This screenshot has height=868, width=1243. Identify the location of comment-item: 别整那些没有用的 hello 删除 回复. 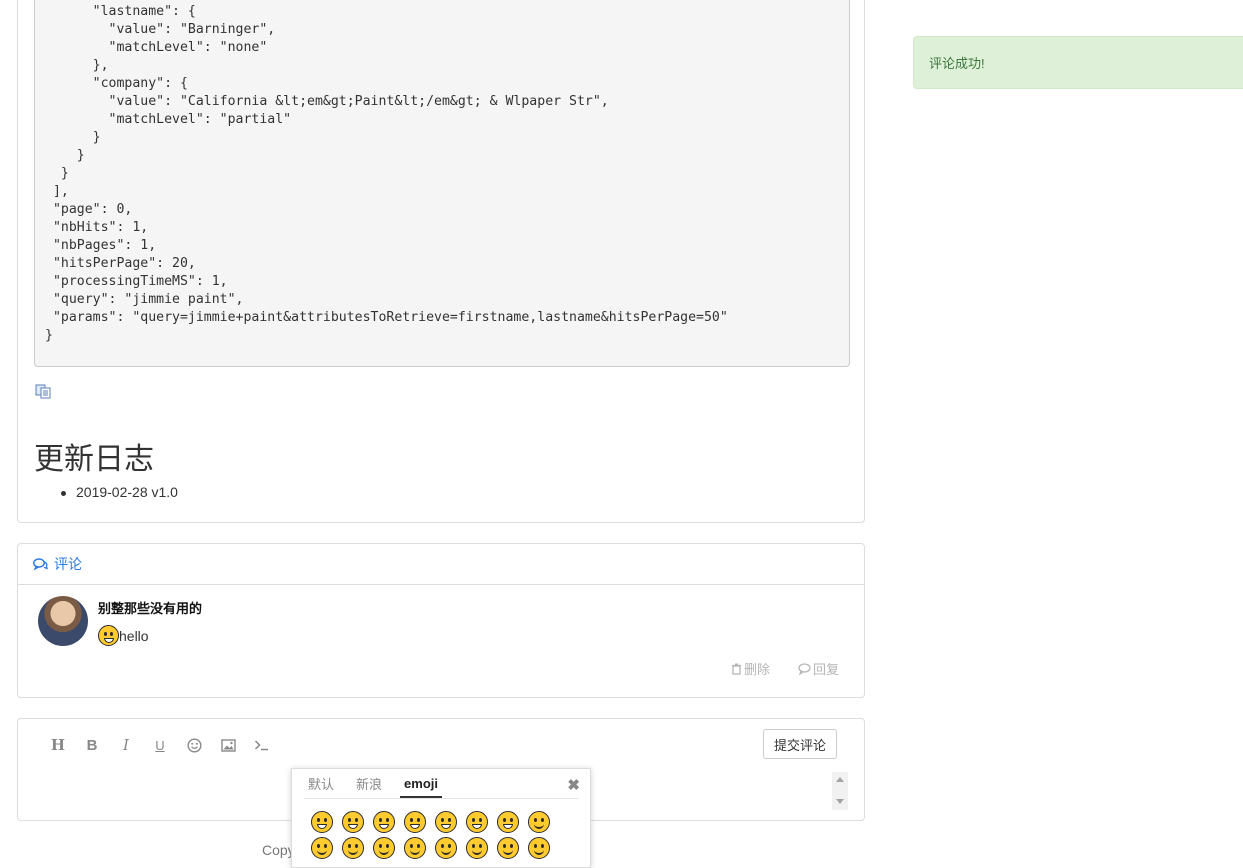
(441, 641).